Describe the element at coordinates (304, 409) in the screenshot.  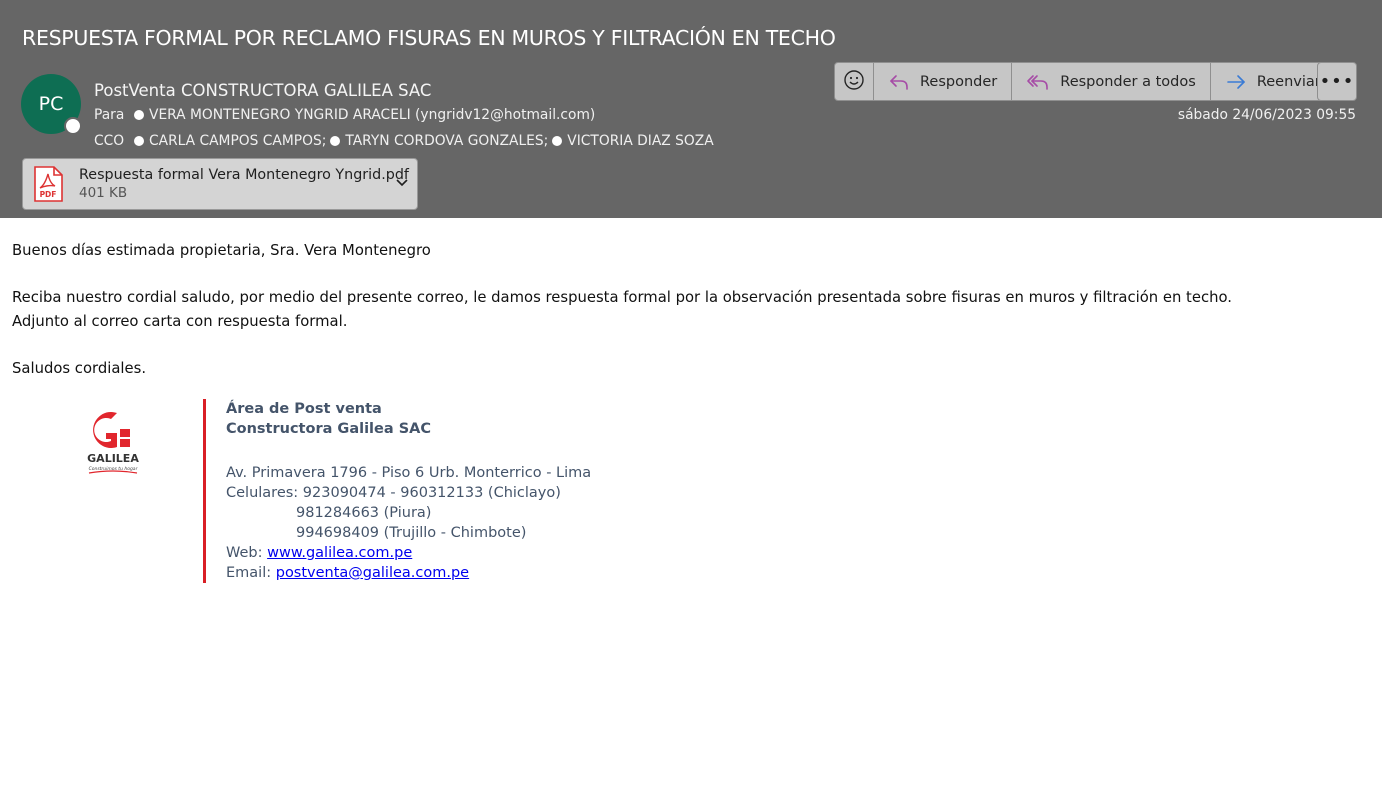
I see `signature-area: Área de Post venta` at that location.